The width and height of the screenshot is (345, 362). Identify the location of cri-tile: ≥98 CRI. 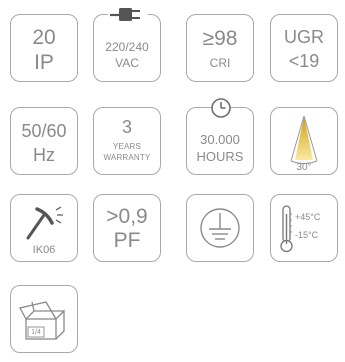
(220, 48).